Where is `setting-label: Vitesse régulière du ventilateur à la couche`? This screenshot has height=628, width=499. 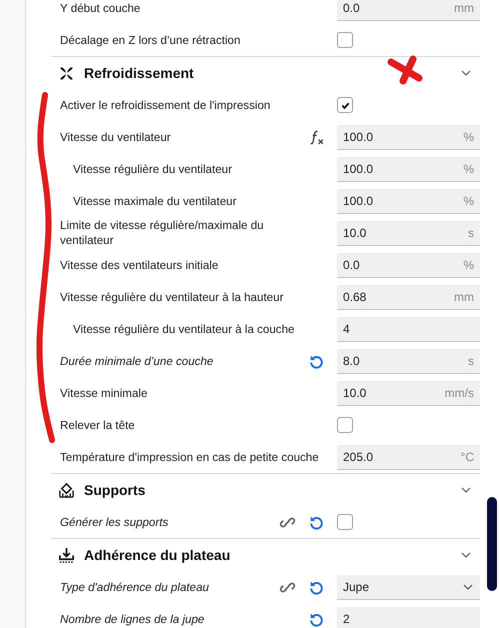 setting-label: Vitesse régulière du ventilateur à la couche is located at coordinates (184, 329).